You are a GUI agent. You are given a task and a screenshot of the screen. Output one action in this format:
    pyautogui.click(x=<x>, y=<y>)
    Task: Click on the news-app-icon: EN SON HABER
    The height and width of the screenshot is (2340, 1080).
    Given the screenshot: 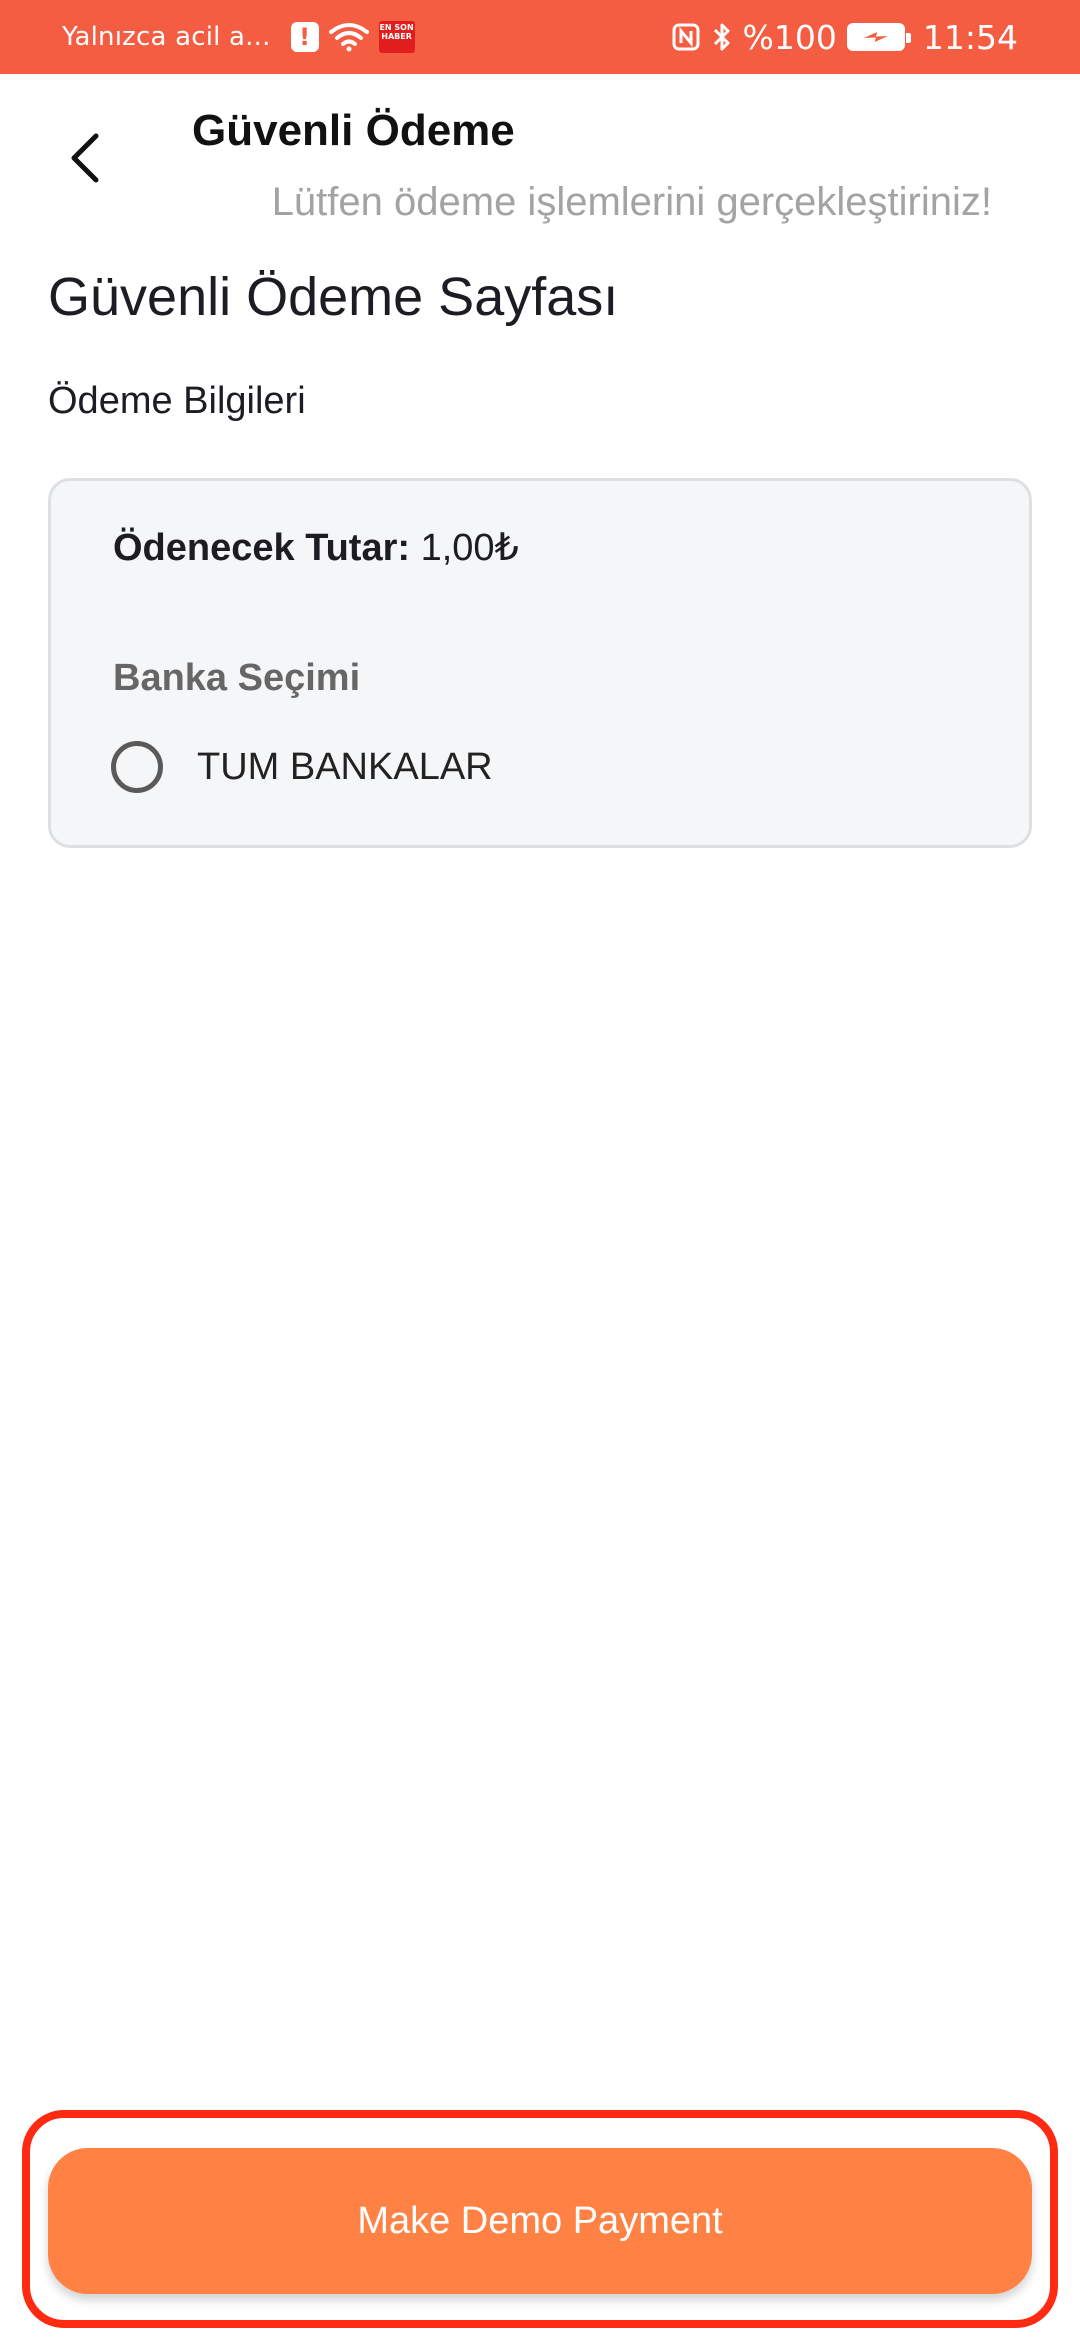 What is the action you would take?
    pyautogui.click(x=396, y=37)
    